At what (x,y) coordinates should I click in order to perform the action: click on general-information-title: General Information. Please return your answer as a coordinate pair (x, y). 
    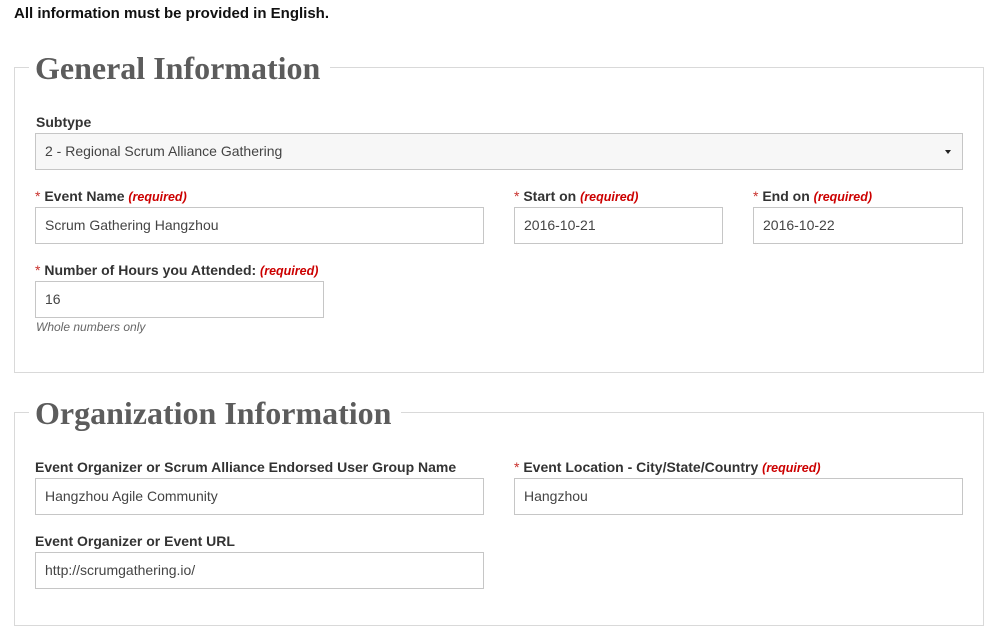
    Looking at the image, I should click on (180, 68).